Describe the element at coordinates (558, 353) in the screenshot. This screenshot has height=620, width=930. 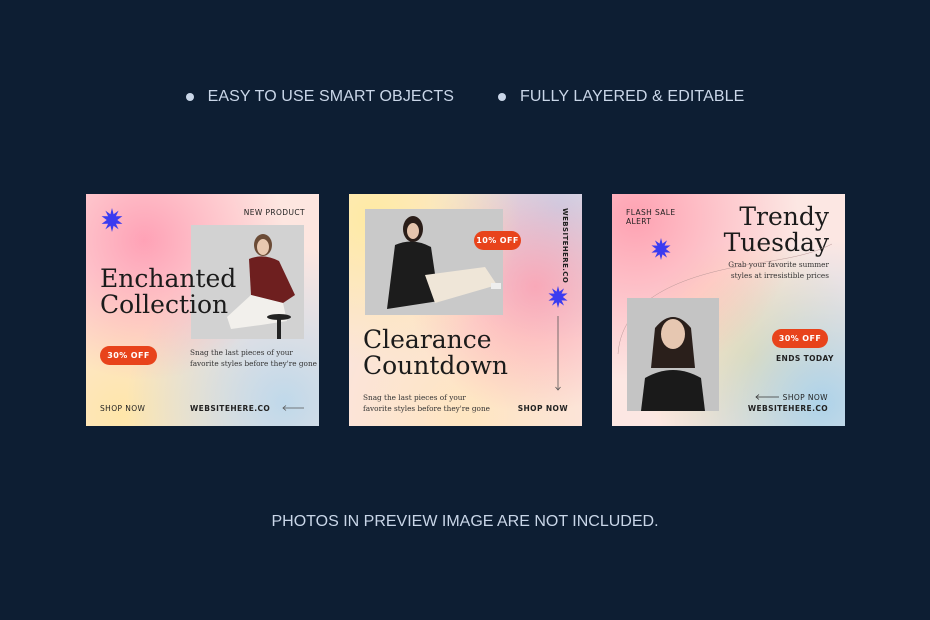
I see `arrow-down-icon` at that location.